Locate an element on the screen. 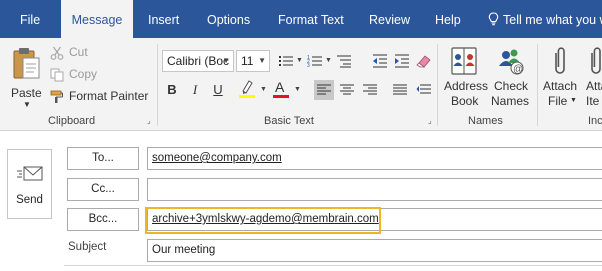 The height and width of the screenshot is (271, 602). tab-help: Help is located at coordinates (448, 19).